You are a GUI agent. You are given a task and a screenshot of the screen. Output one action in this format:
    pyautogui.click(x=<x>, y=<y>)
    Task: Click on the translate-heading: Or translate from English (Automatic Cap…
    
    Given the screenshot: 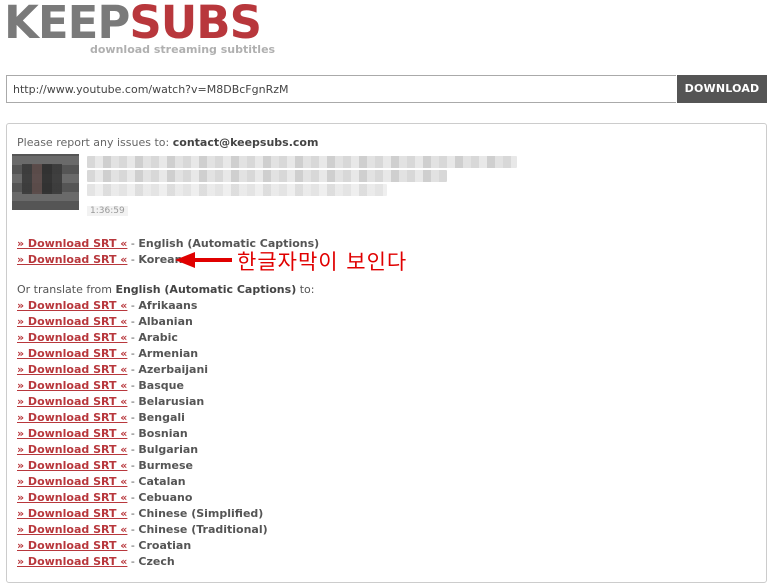 What is the action you would take?
    pyautogui.click(x=168, y=290)
    